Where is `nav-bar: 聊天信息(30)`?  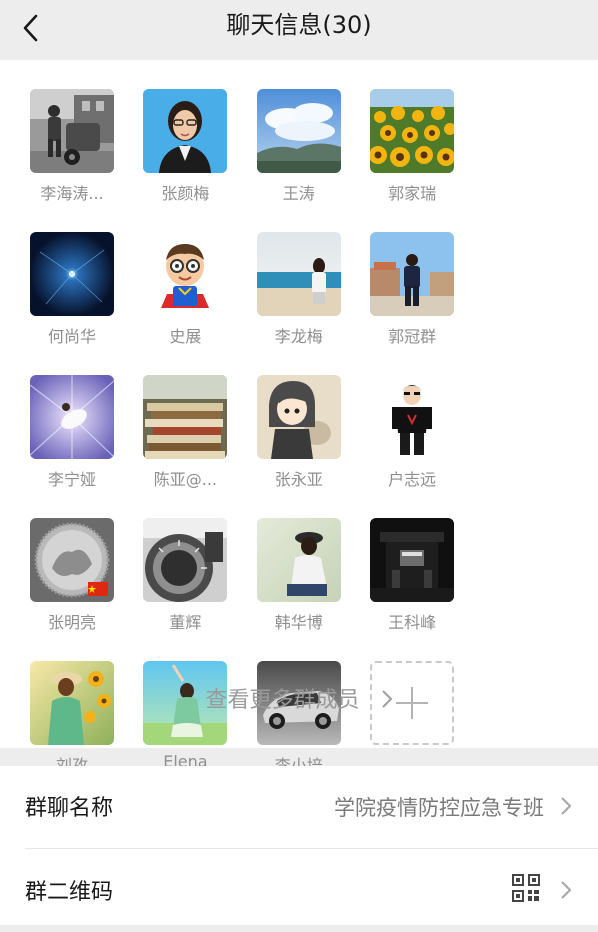 nav-bar: 聊天信息(30) is located at coordinates (299, 29).